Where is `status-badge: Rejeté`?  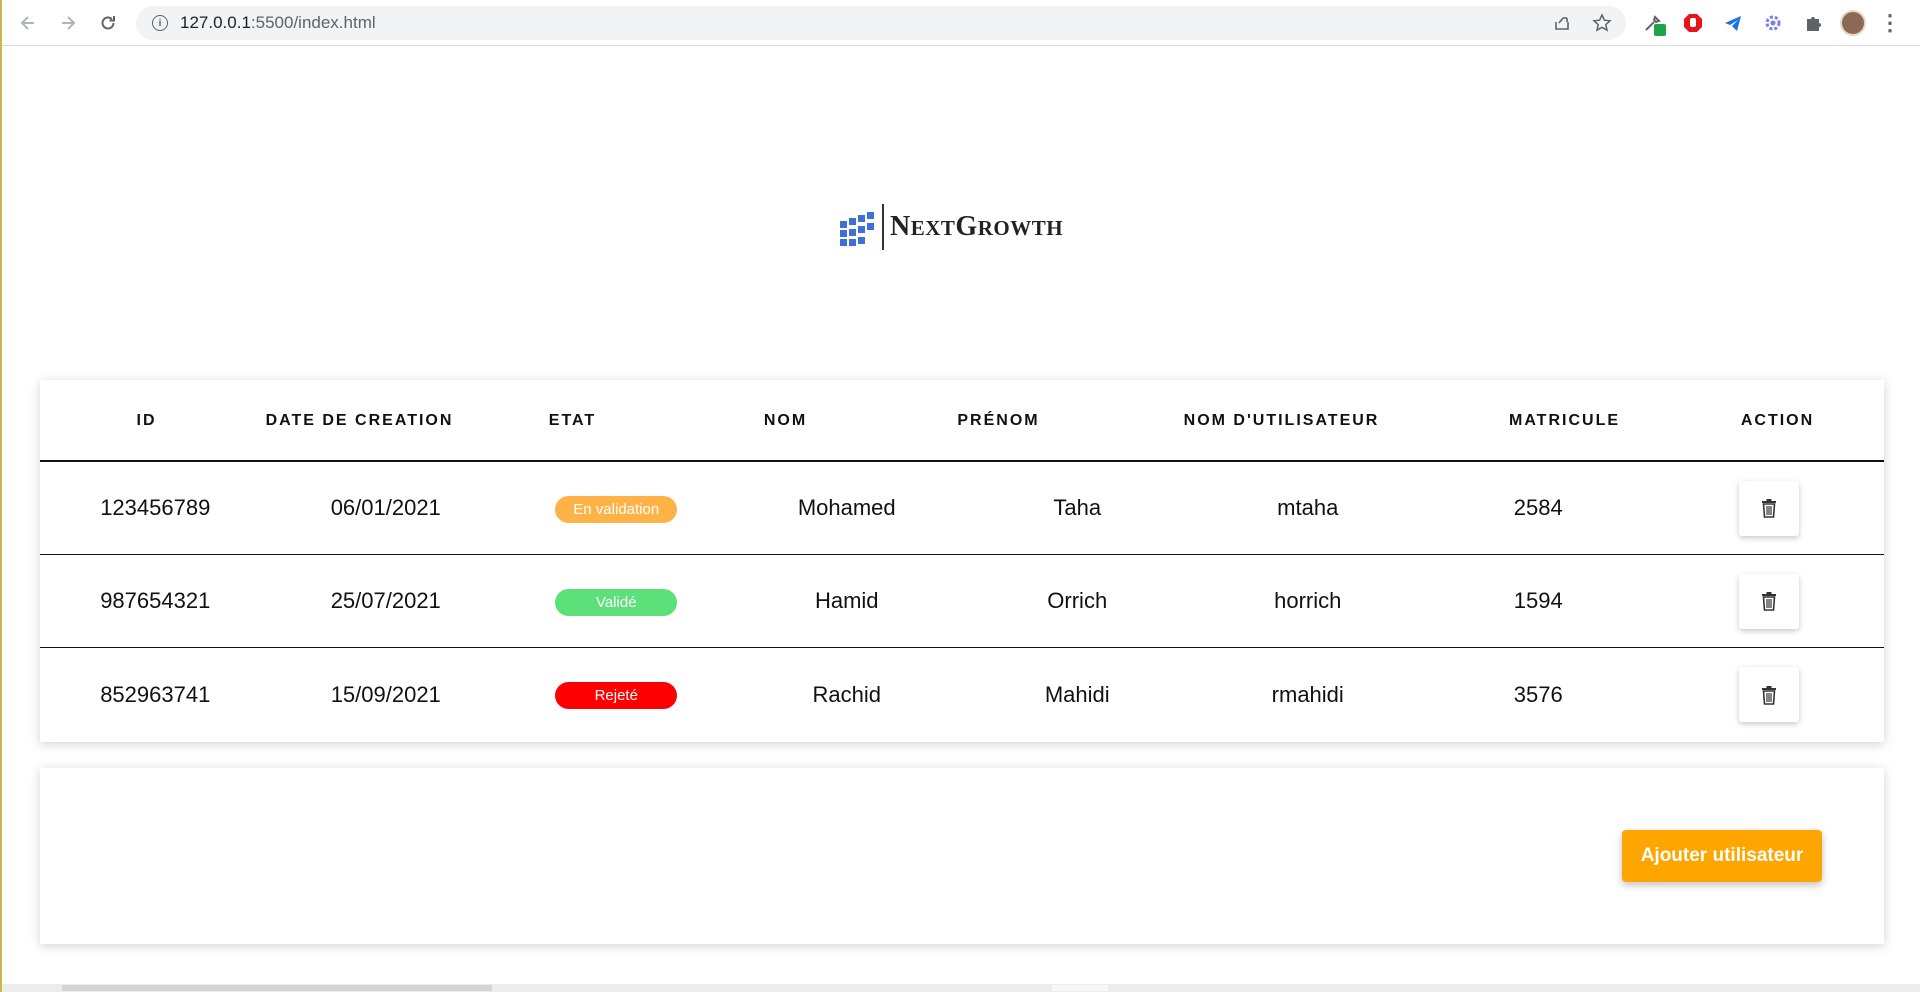
status-badge: Rejeté is located at coordinates (616, 695).